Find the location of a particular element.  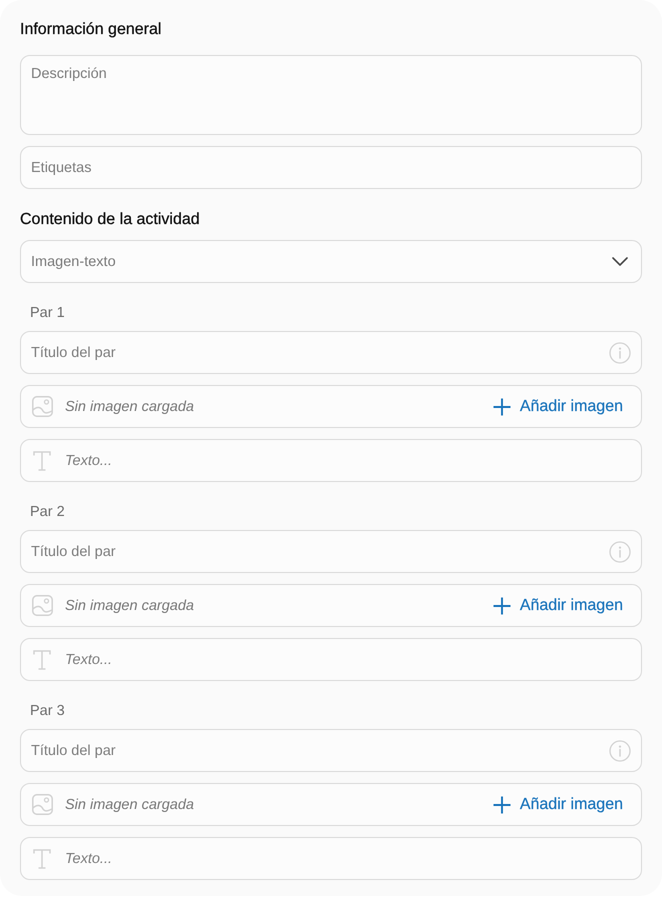

section-heading: Contenido de la actividad is located at coordinates (110, 220).